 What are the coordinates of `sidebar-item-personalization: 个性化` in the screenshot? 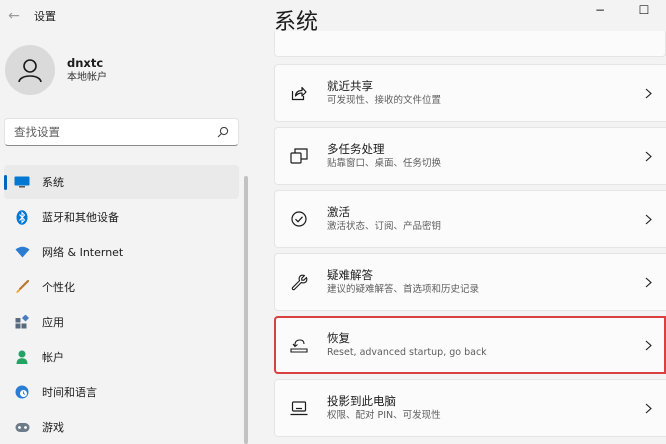 It's located at (121, 287).